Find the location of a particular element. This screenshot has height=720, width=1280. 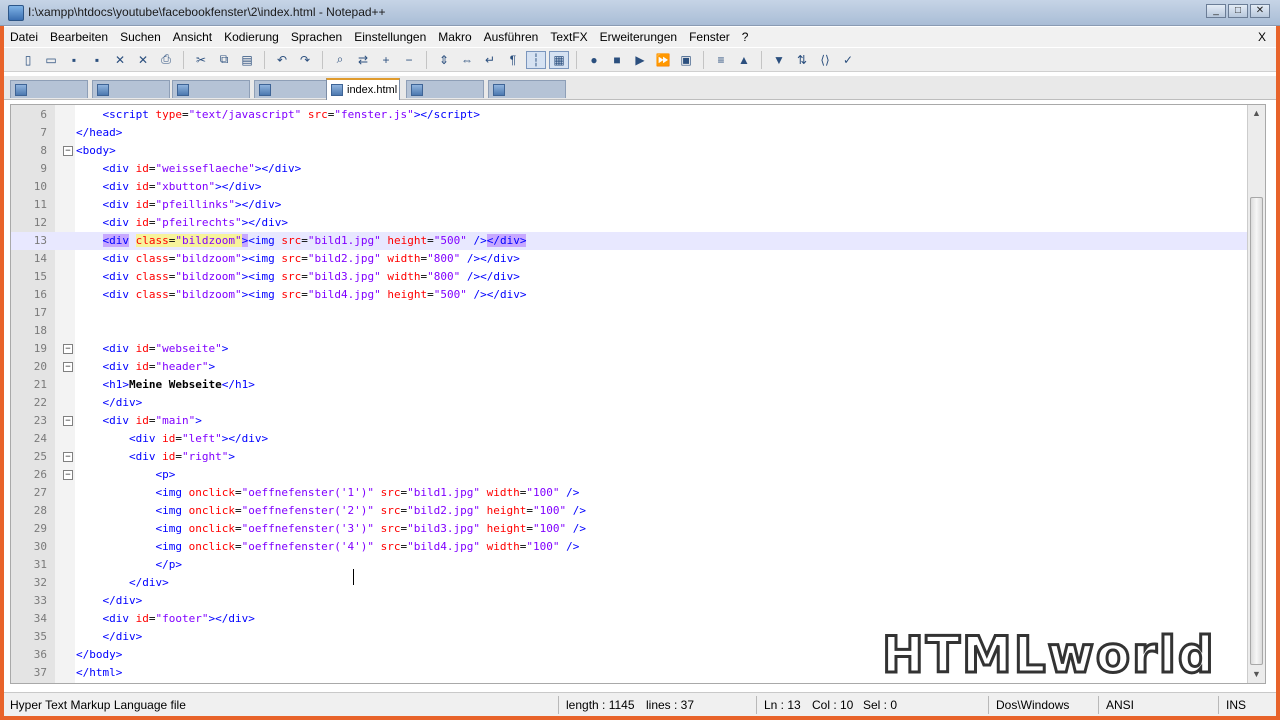

play-macro-icon: ▶ is located at coordinates (640, 60).